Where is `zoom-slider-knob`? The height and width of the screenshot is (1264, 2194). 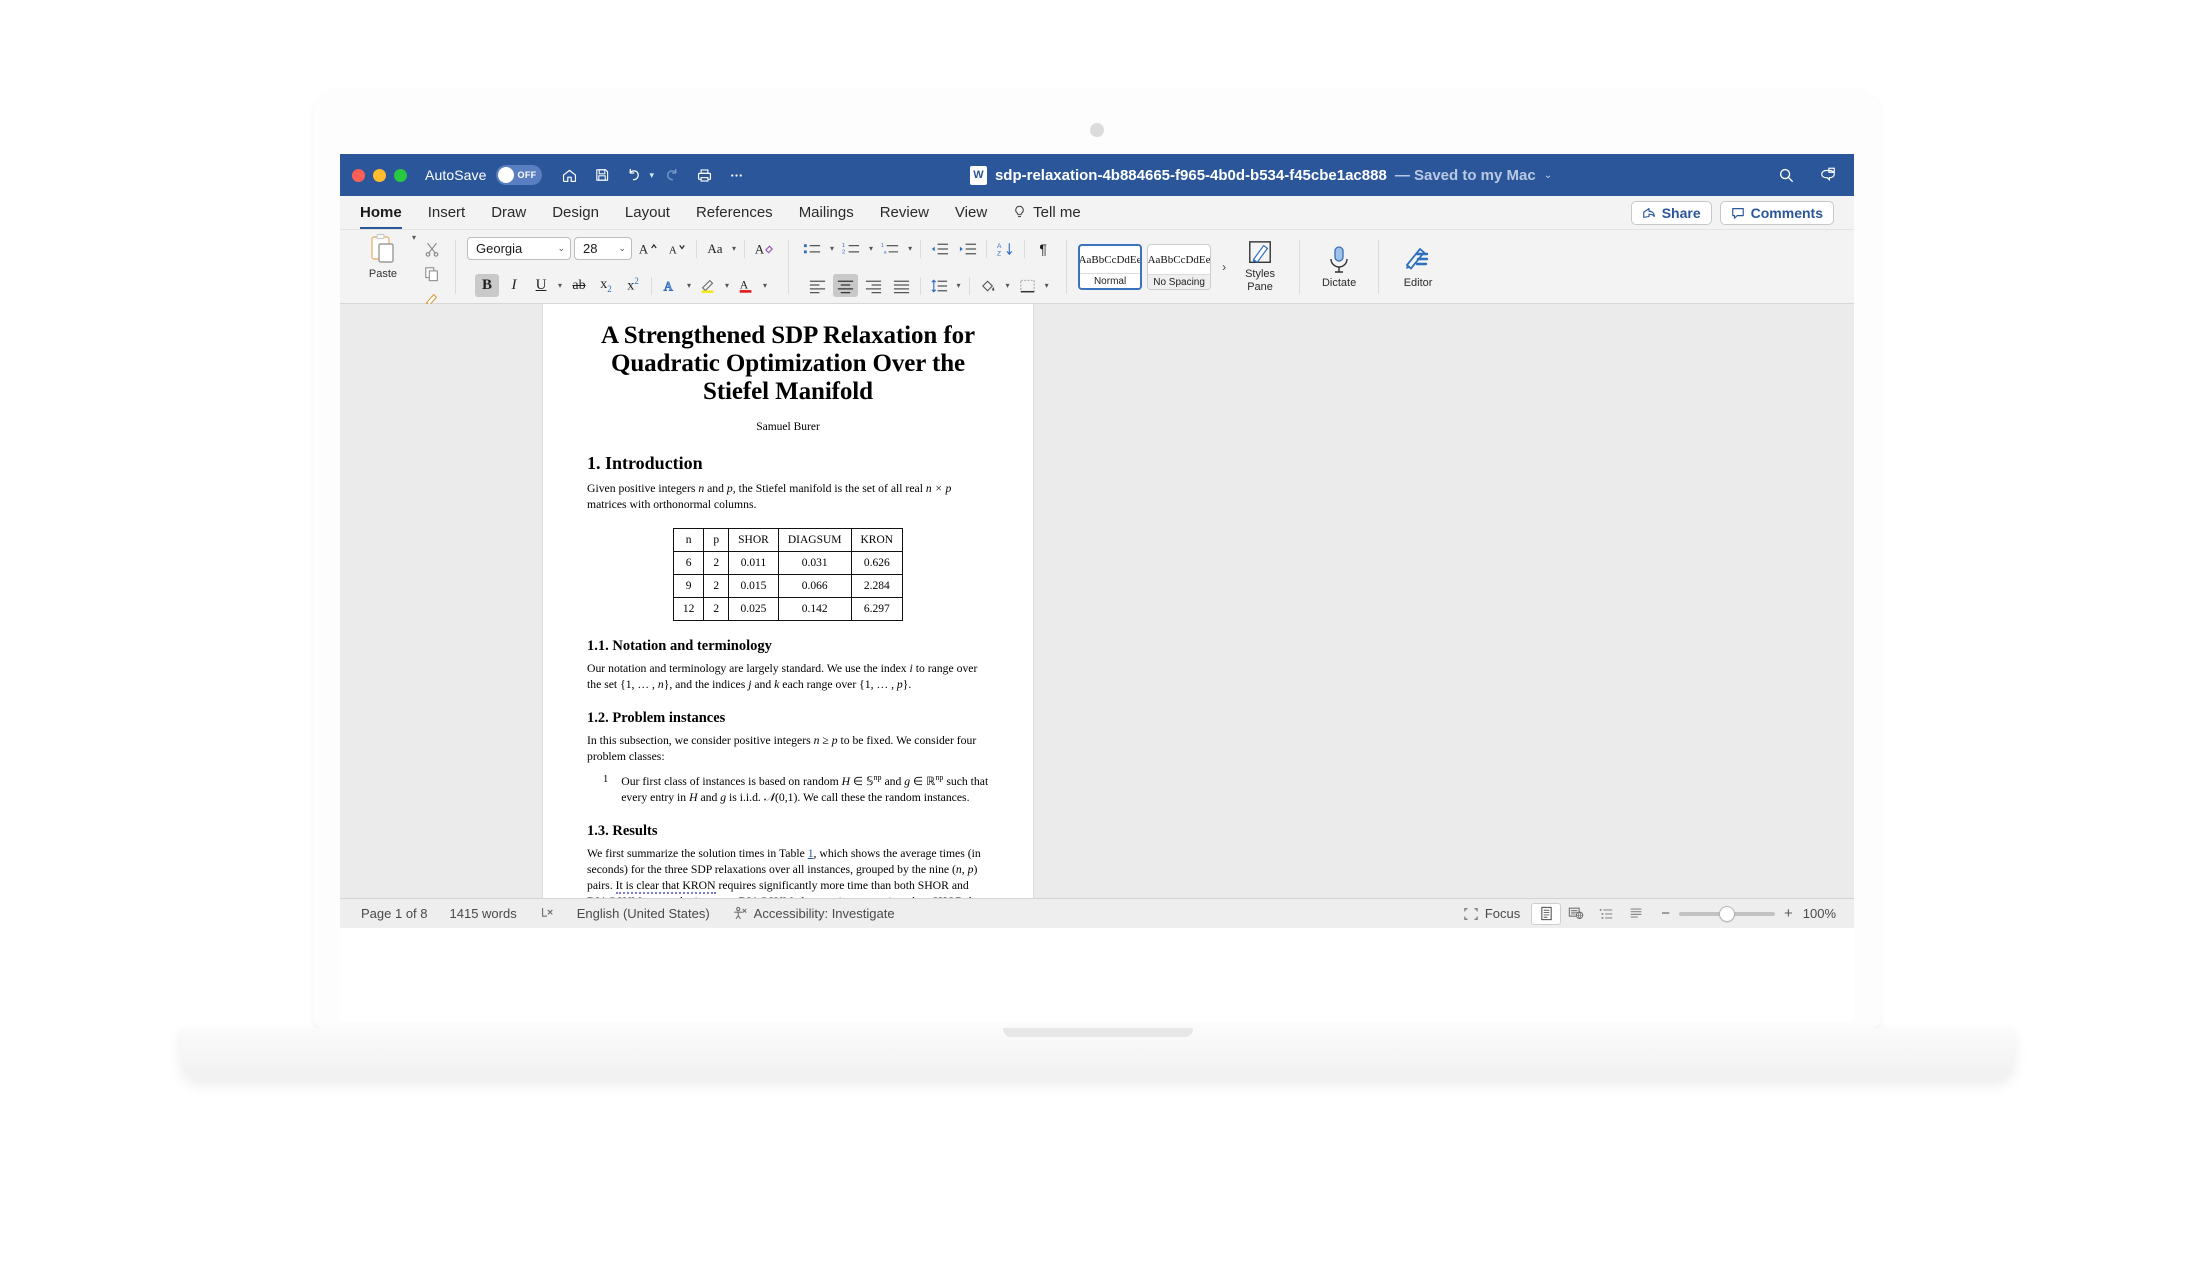 zoom-slider-knob is located at coordinates (1726, 913).